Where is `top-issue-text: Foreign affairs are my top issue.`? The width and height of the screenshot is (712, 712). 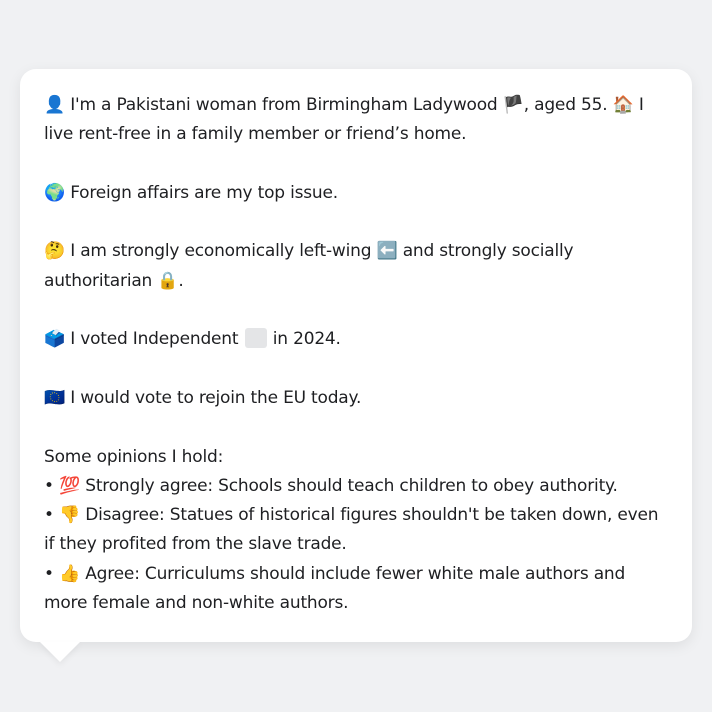 top-issue-text: Foreign affairs are my top issue. is located at coordinates (204, 192).